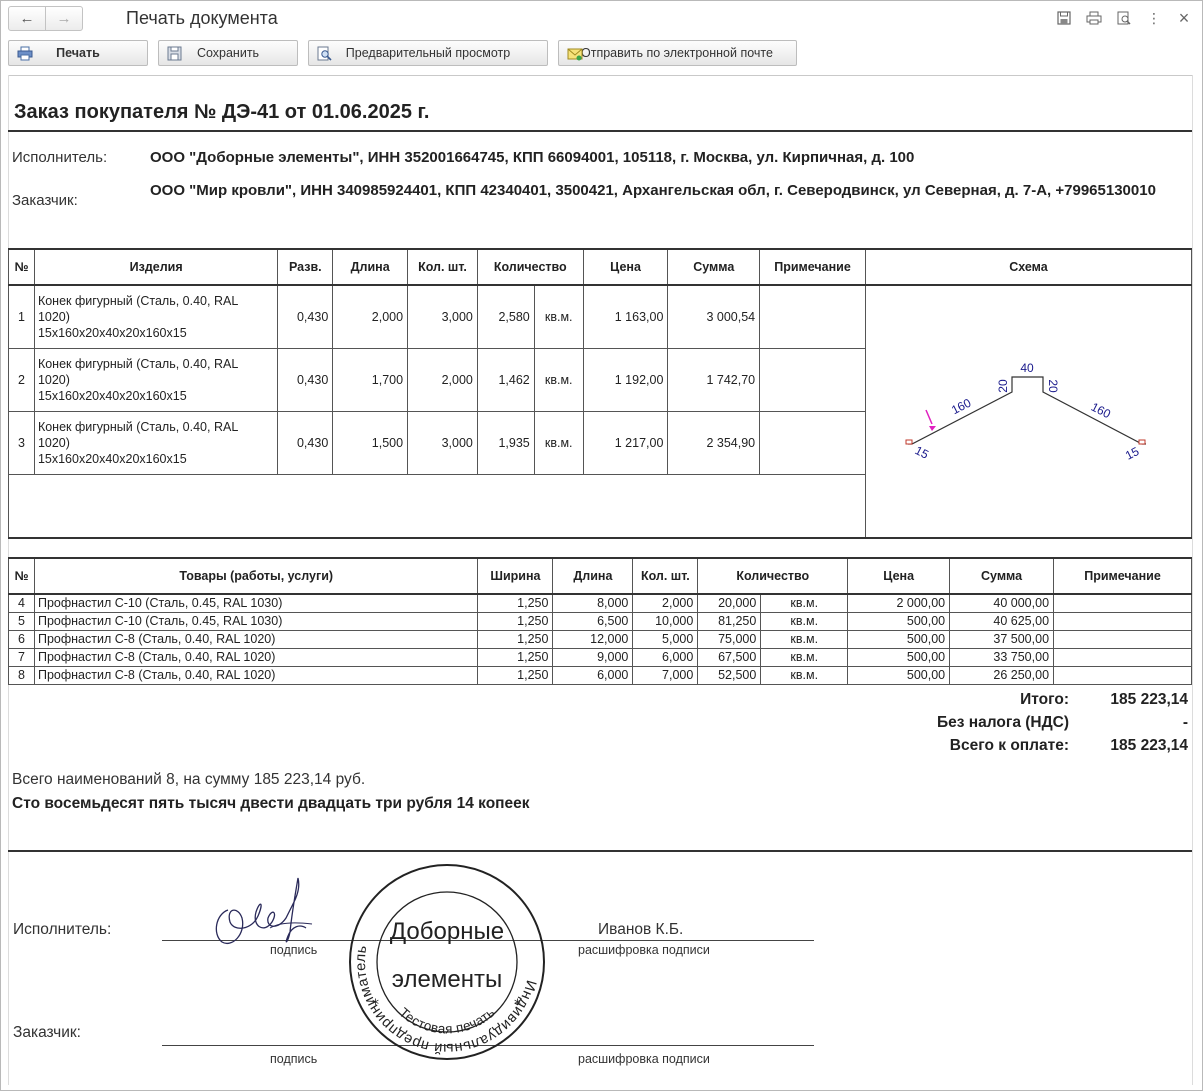  What do you see at coordinates (264, 910) in the screenshot?
I see `handwritten-signature` at bounding box center [264, 910].